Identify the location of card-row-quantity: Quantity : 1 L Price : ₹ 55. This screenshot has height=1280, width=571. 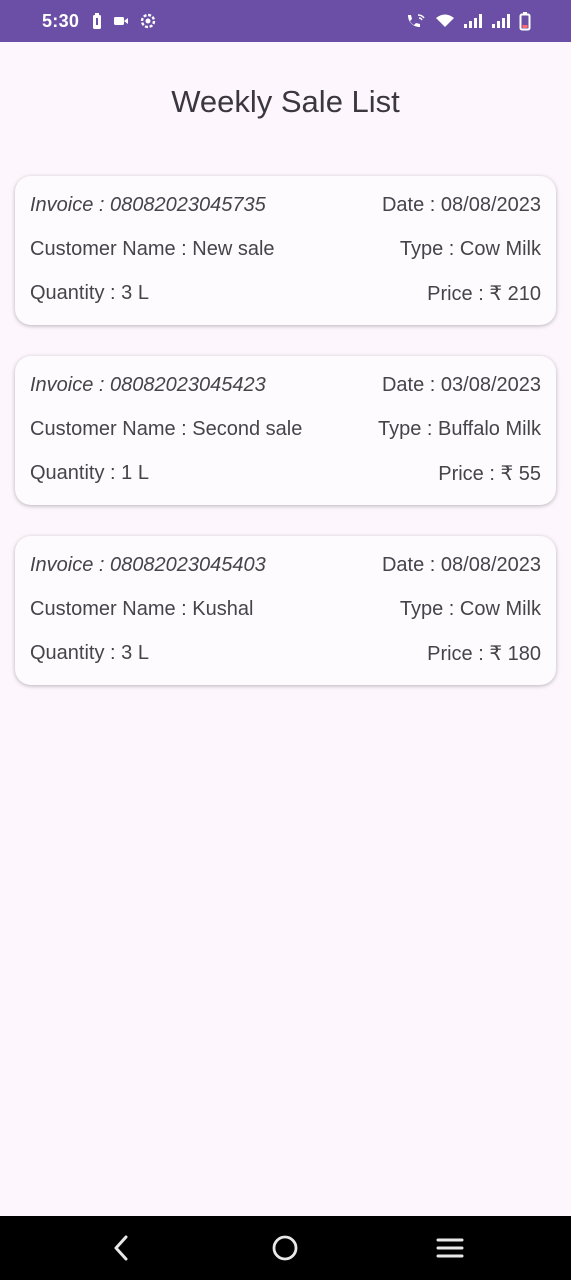
(285, 473).